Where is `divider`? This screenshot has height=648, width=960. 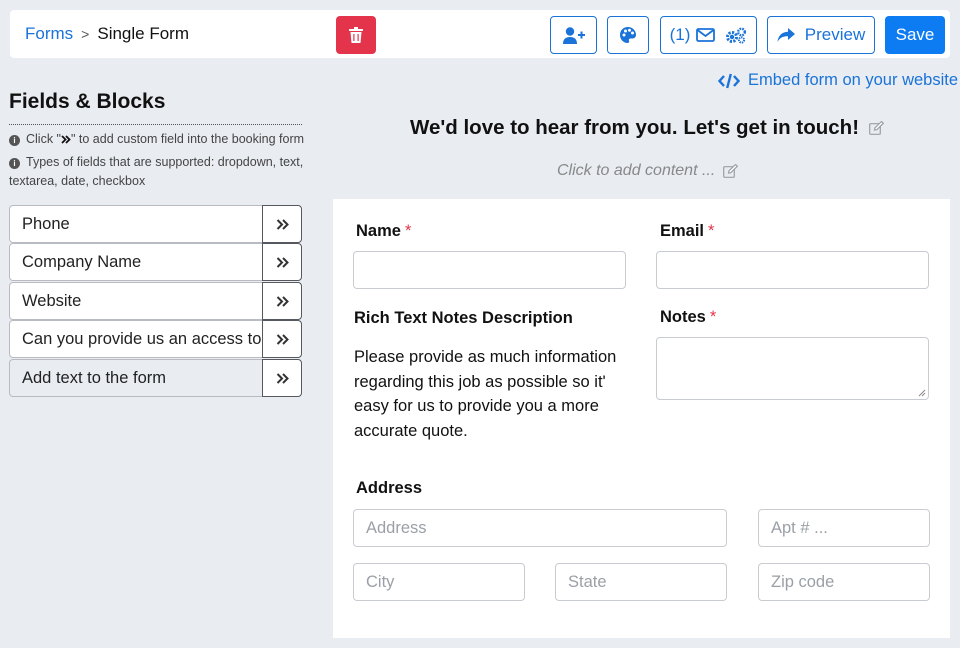 divider is located at coordinates (155, 124).